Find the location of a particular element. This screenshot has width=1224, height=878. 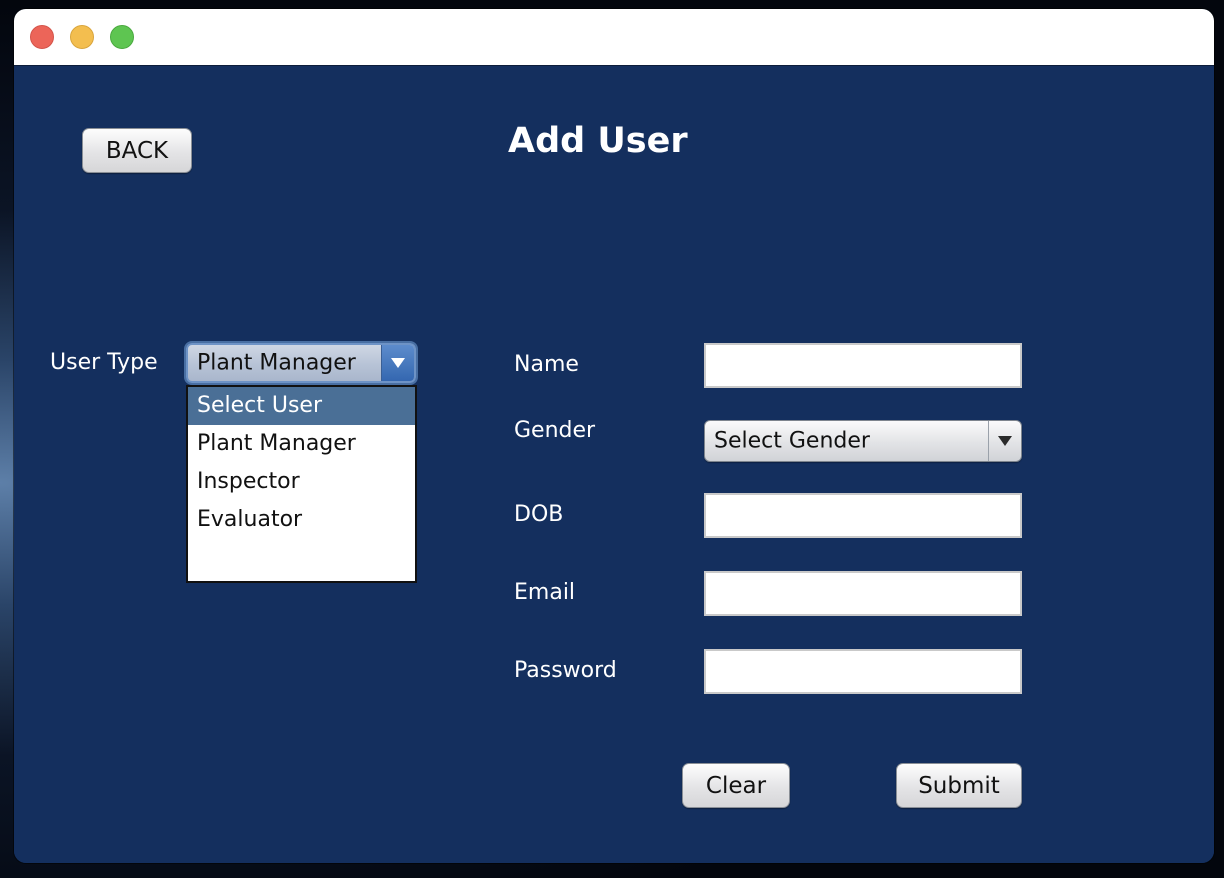

dropdown-option-inspector: Inspector is located at coordinates (301, 482).